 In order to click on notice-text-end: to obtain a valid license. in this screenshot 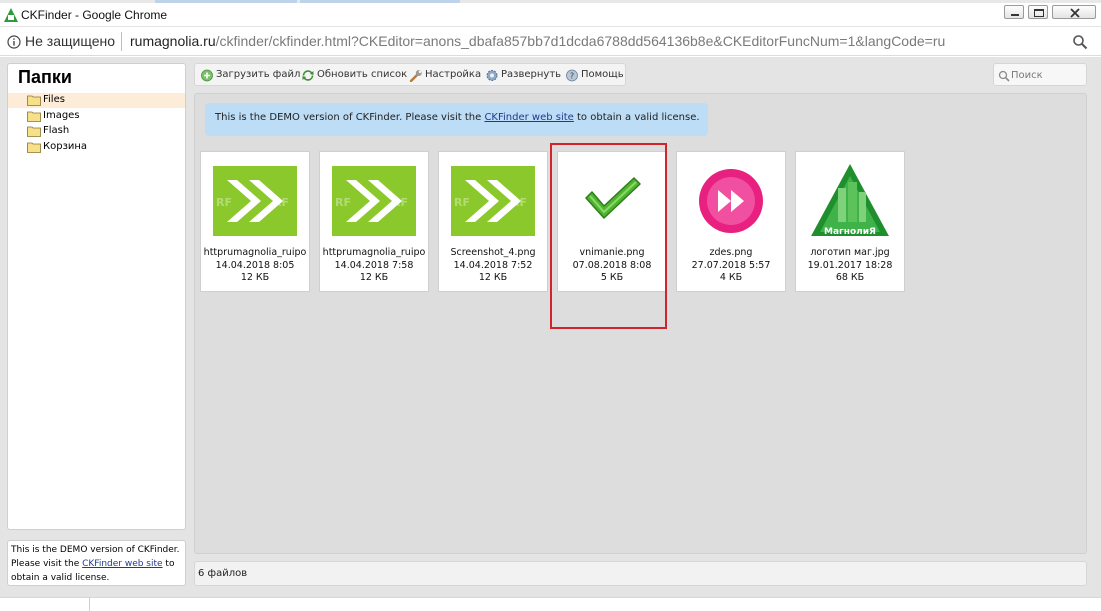, I will do `click(636, 117)`.